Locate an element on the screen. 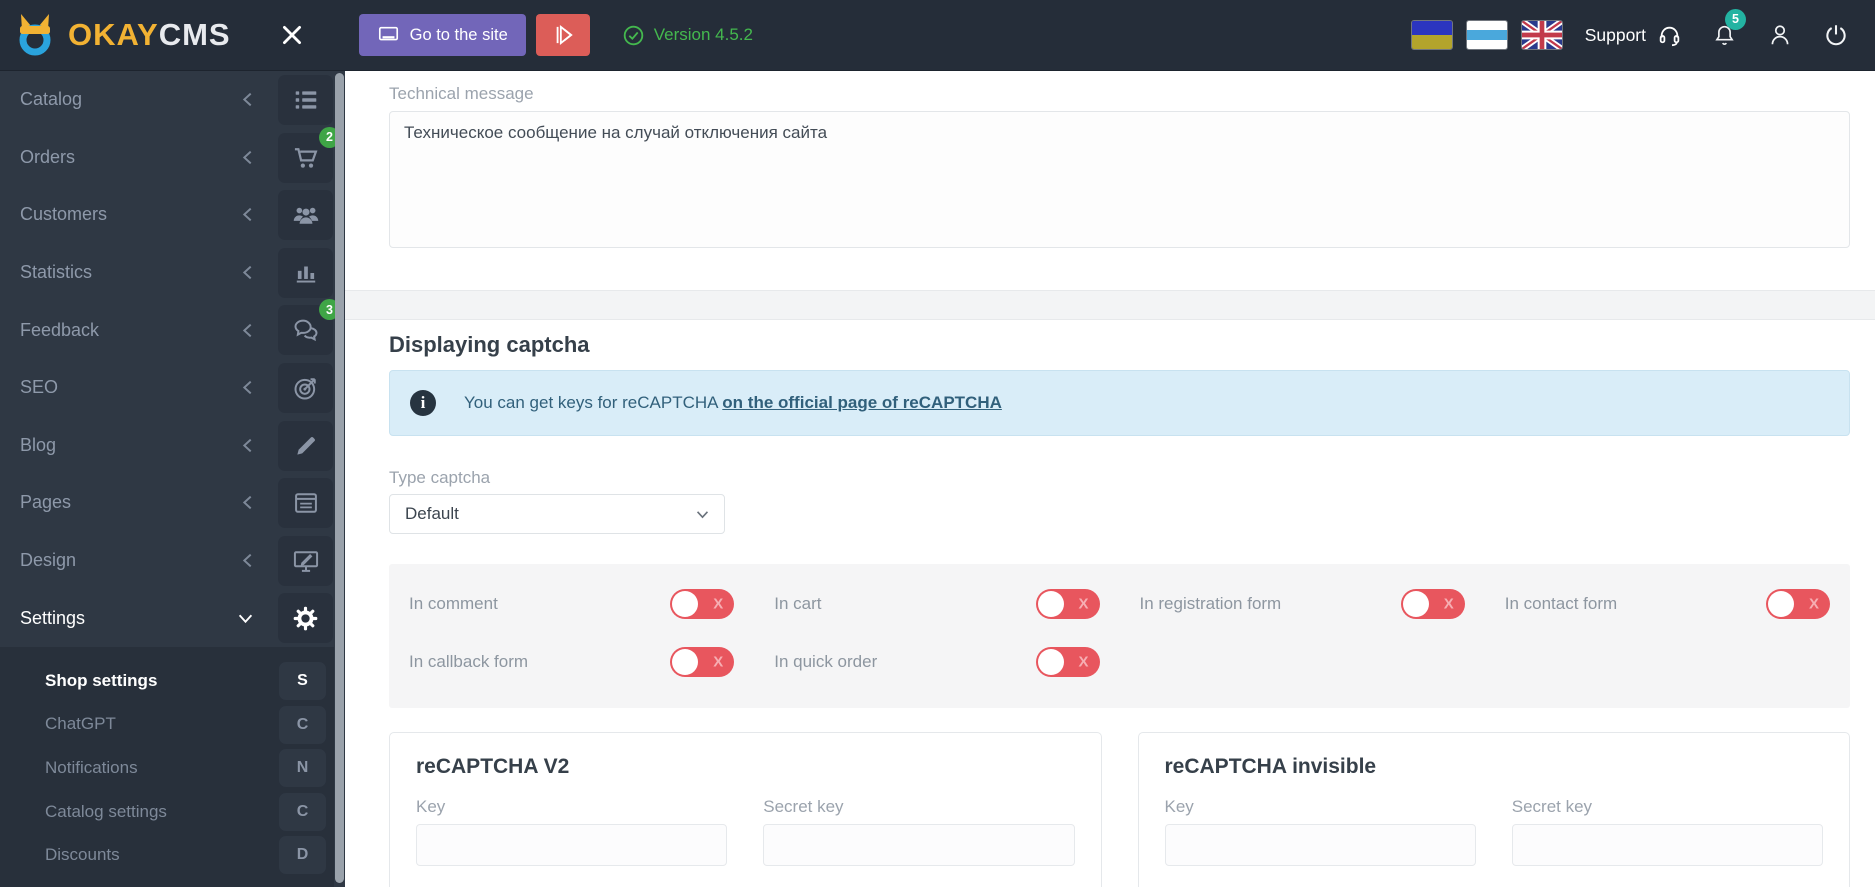  submenu-tile-notifications: N is located at coordinates (302, 768).